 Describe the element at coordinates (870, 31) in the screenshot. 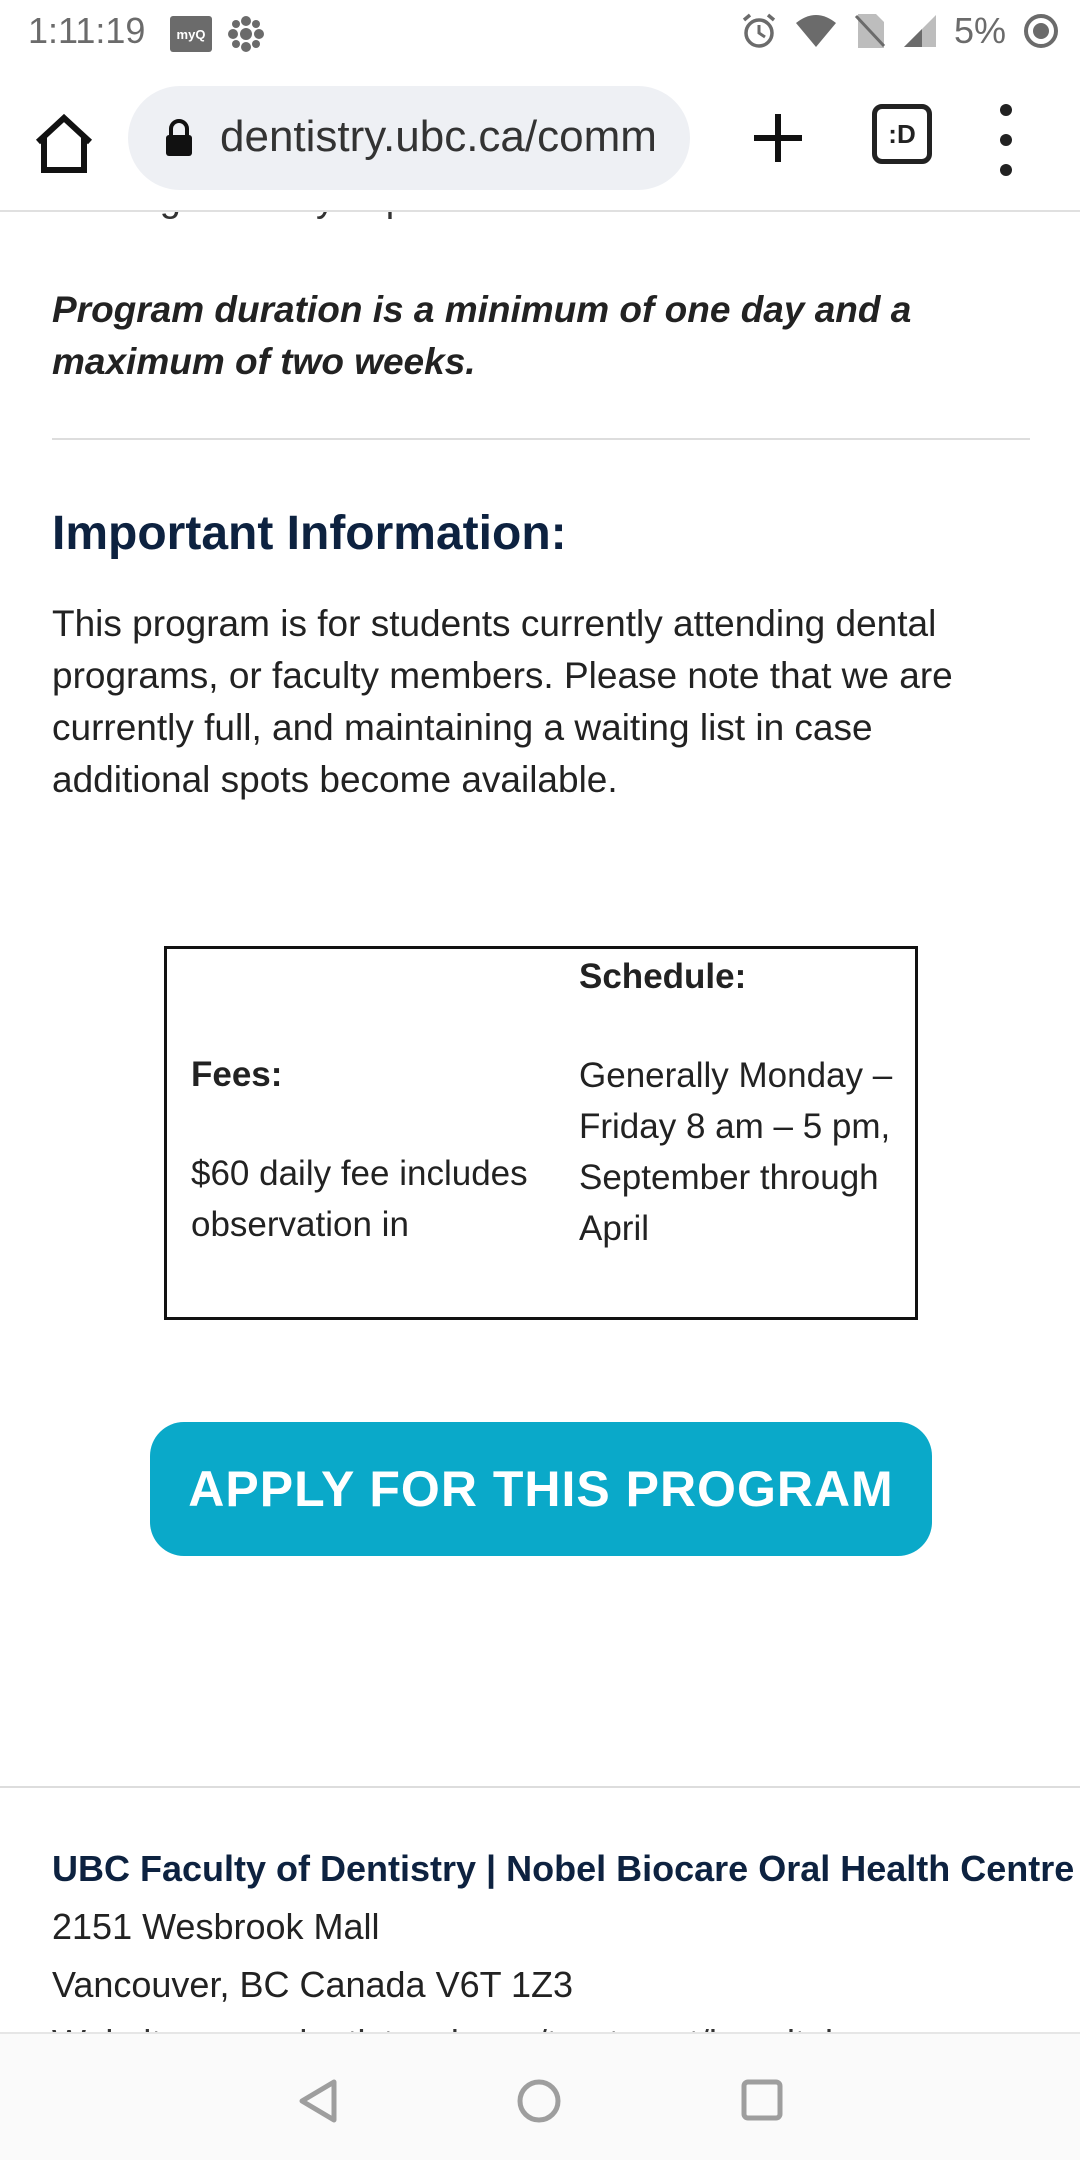

I see `no-sim-icon` at that location.